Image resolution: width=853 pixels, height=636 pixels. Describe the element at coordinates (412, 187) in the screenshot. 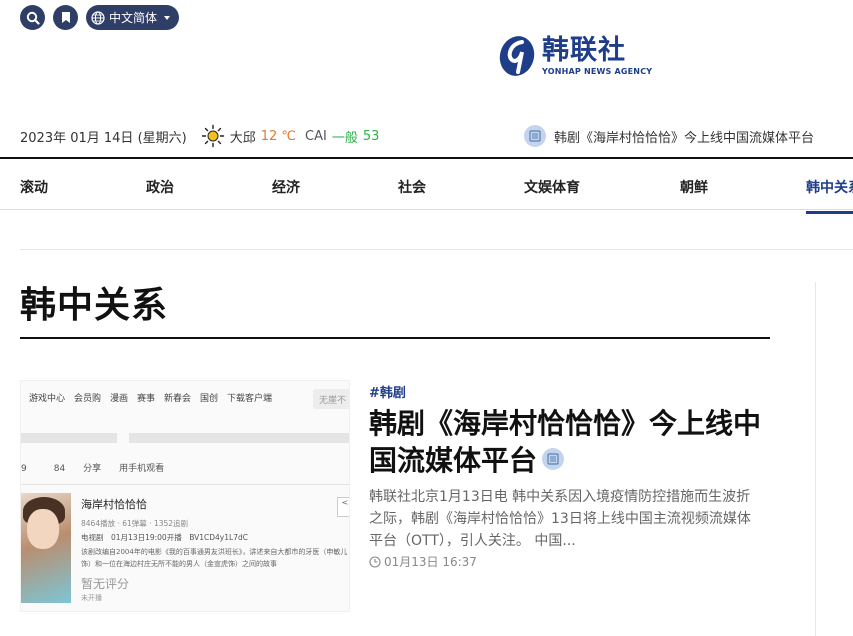

I see `nav-item-society: 社会` at that location.